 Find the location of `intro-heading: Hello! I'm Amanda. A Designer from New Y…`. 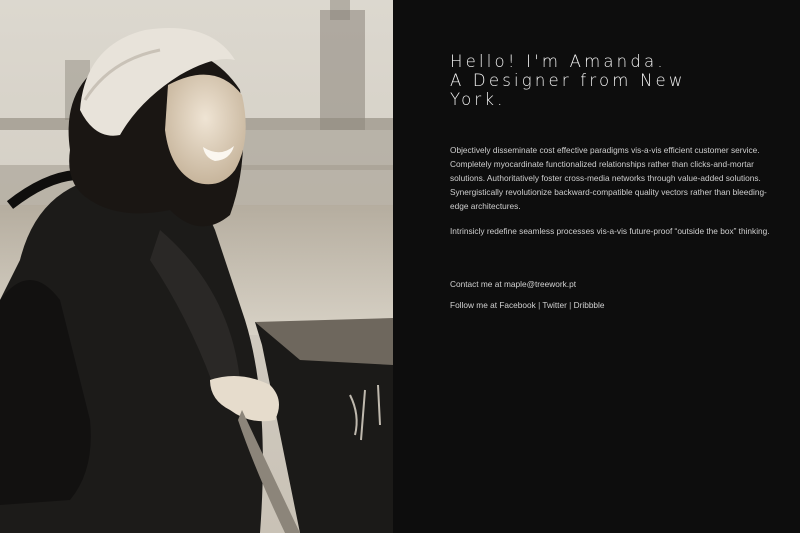

intro-heading: Hello! I'm Amanda. A Designer from New Y… is located at coordinates (600, 80).